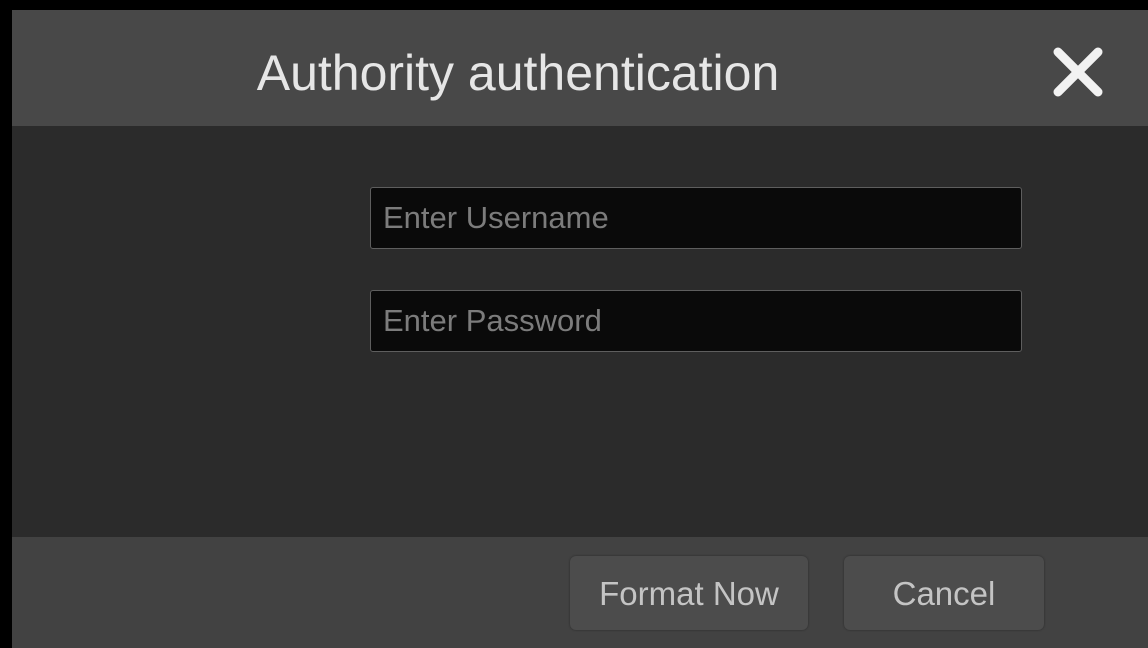 This screenshot has height=648, width=1148. What do you see at coordinates (689, 593) in the screenshot?
I see `format-now-button: Format Now` at bounding box center [689, 593].